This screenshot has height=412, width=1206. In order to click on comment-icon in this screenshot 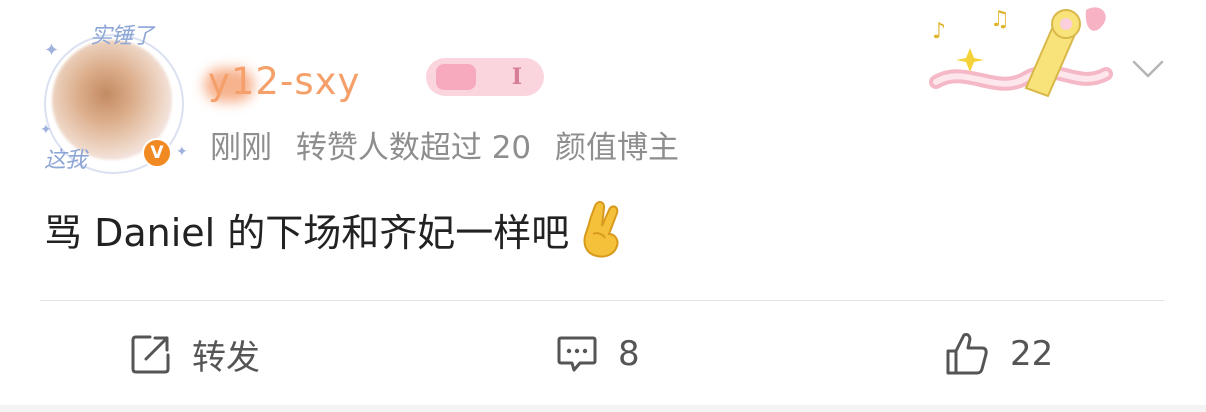, I will do `click(577, 354)`.